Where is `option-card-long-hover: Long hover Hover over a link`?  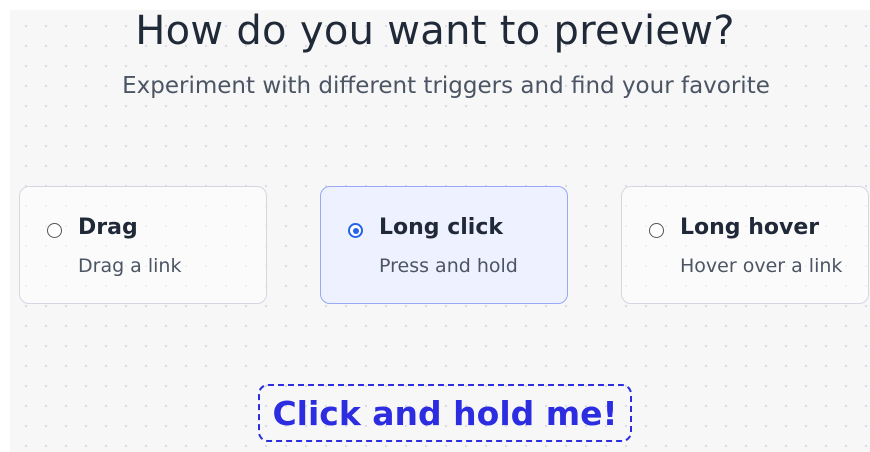
option-card-long-hover: Long hover Hover over a link is located at coordinates (745, 245).